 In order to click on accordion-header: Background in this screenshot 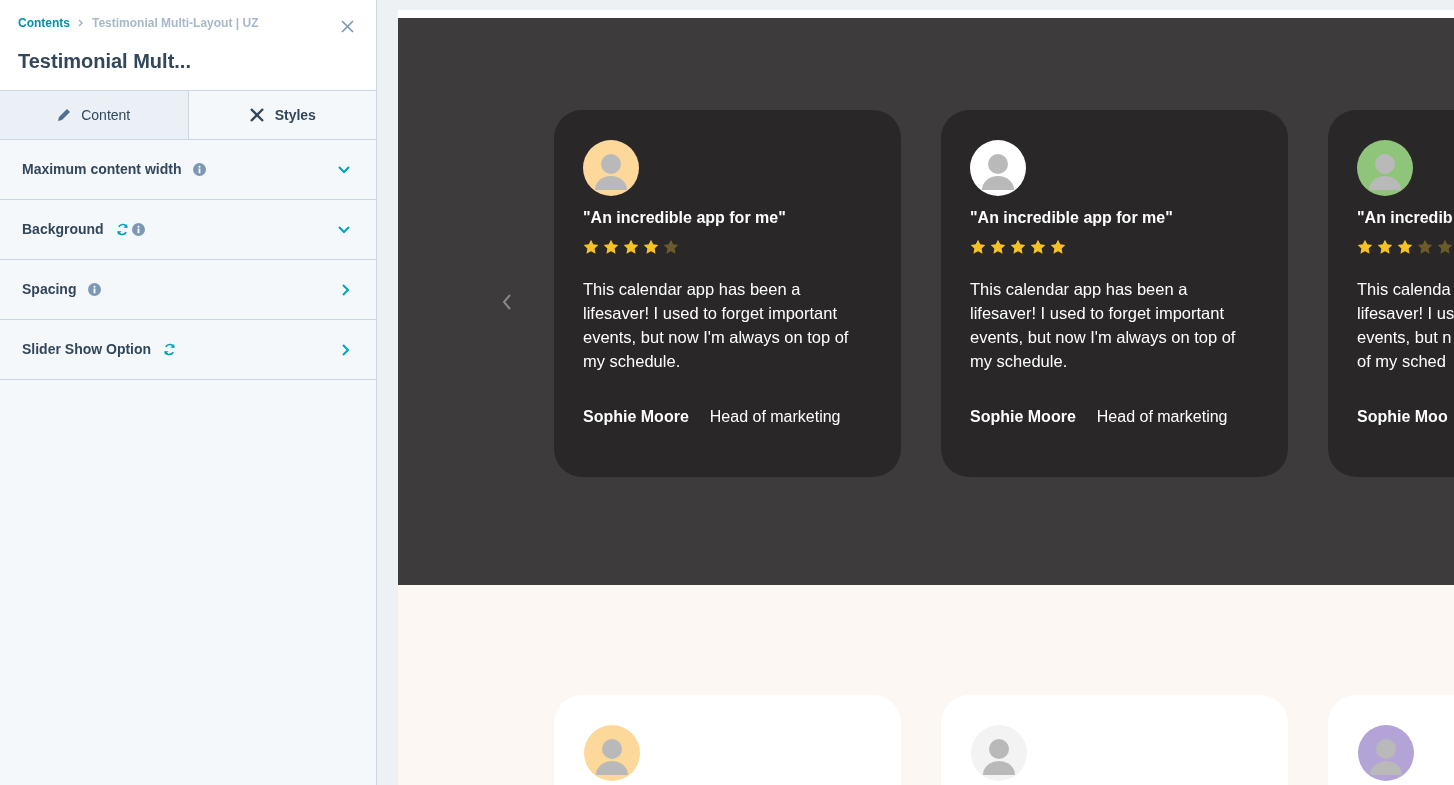, I will do `click(188, 230)`.